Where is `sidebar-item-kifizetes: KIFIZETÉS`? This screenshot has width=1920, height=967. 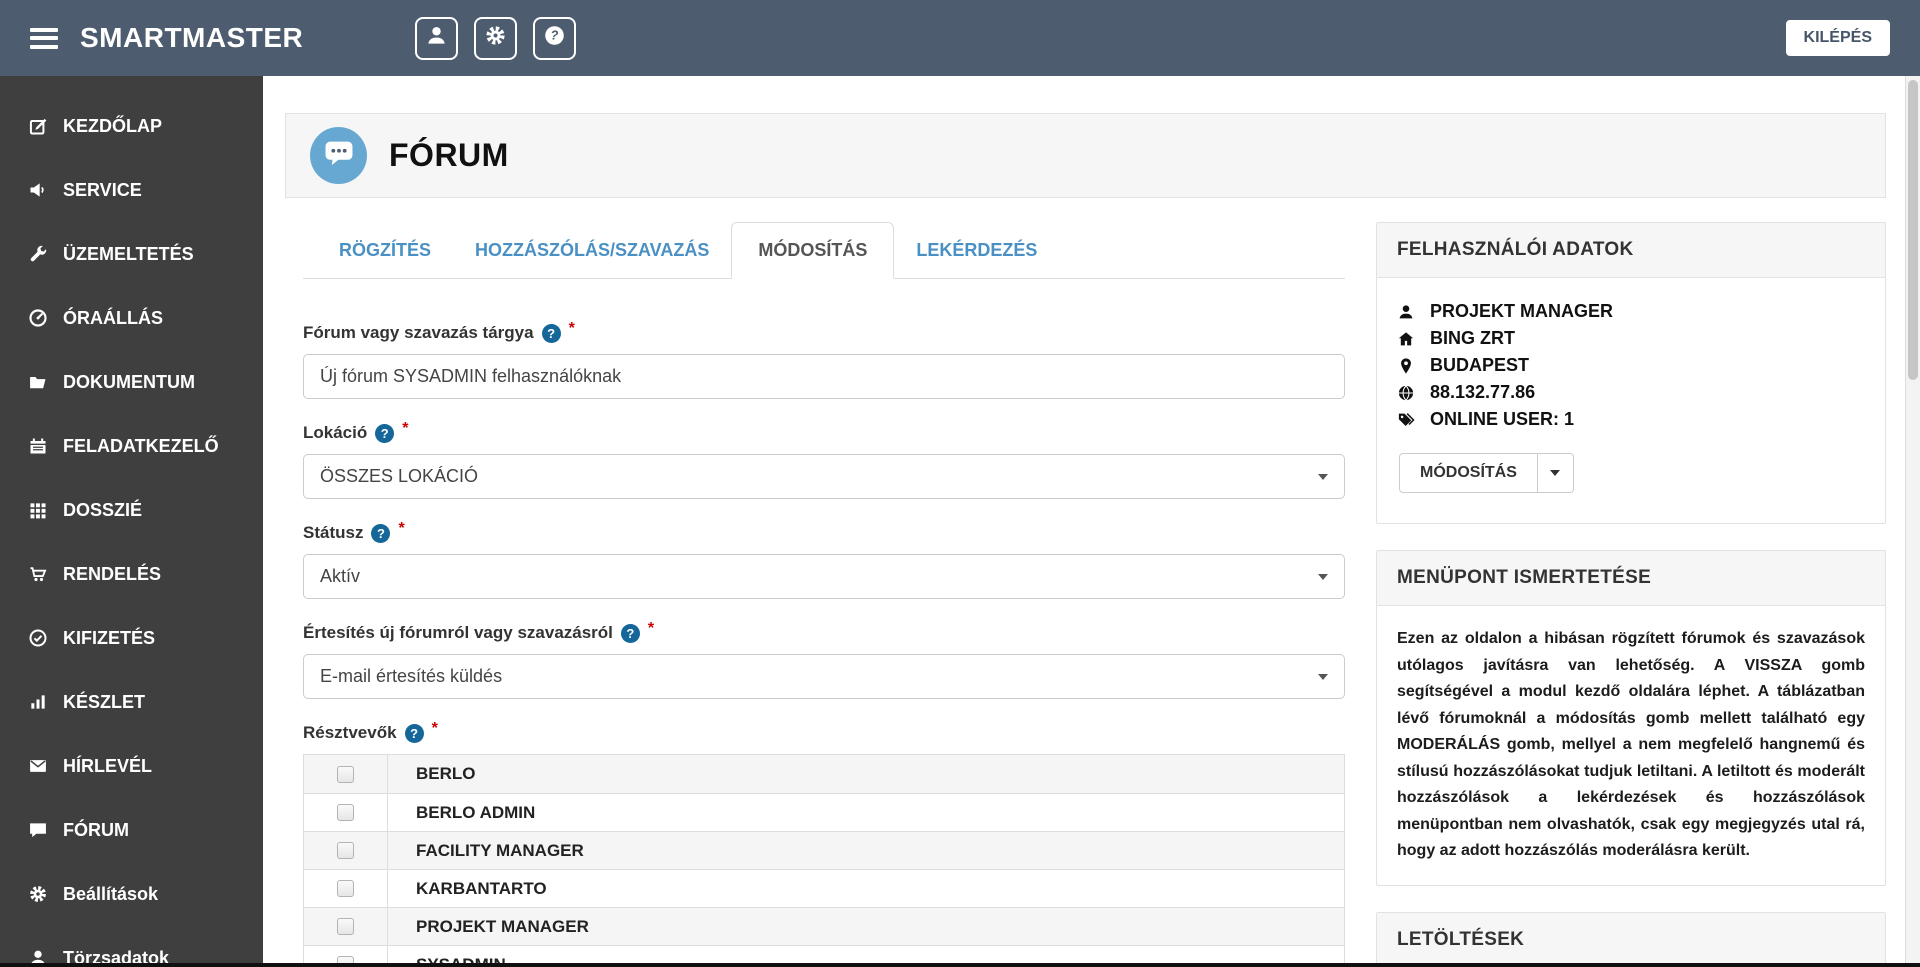 sidebar-item-kifizetes: KIFIZETÉS is located at coordinates (131, 638).